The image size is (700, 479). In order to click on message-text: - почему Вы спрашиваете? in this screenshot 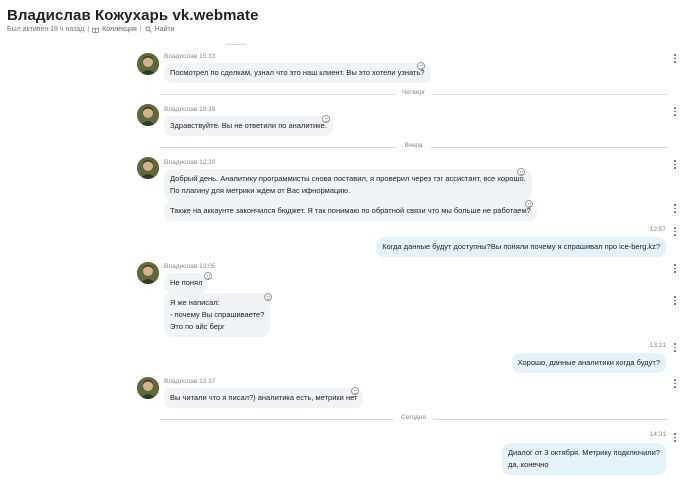, I will do `click(217, 314)`.